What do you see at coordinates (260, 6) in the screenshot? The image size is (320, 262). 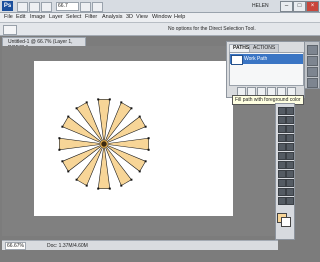 I see `workspace-switcher: HELEN` at bounding box center [260, 6].